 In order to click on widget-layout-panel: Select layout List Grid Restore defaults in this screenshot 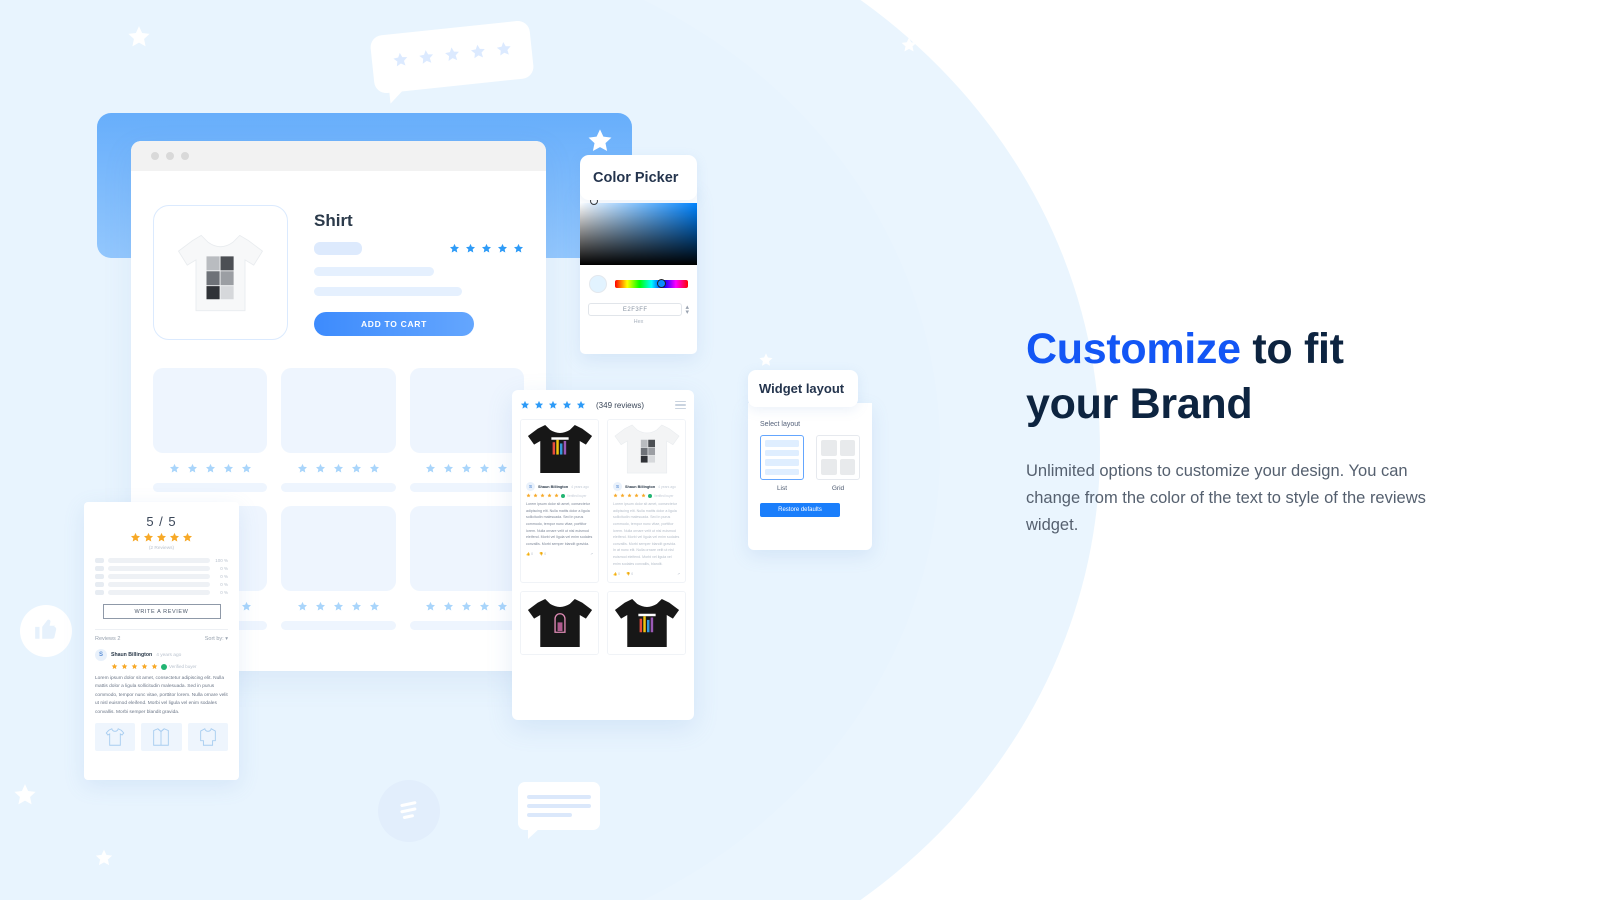, I will do `click(810, 476)`.